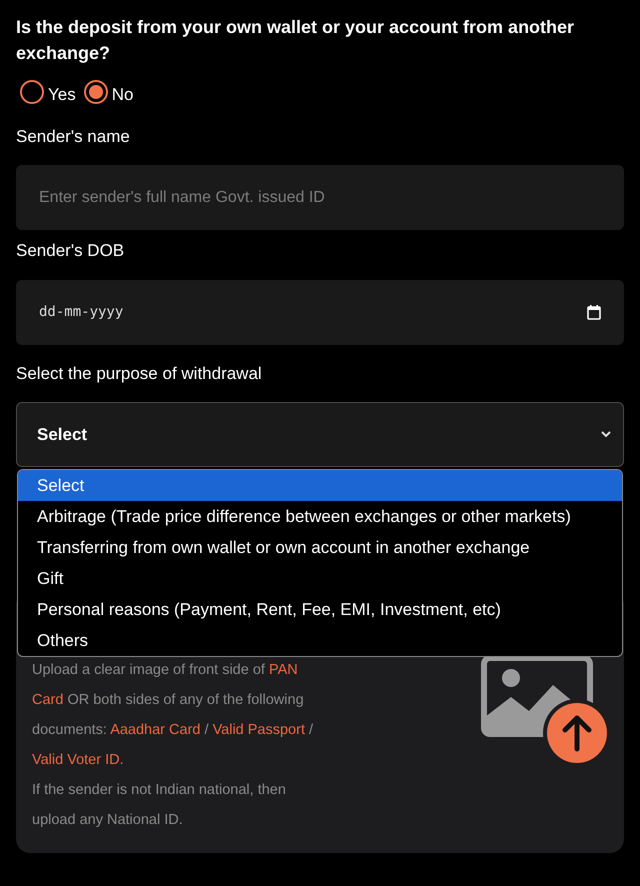 This screenshot has height=886, width=640. Describe the element at coordinates (320, 547) in the screenshot. I see `dropdown-option: Transferring from own wallet or own account in another exchange` at that location.